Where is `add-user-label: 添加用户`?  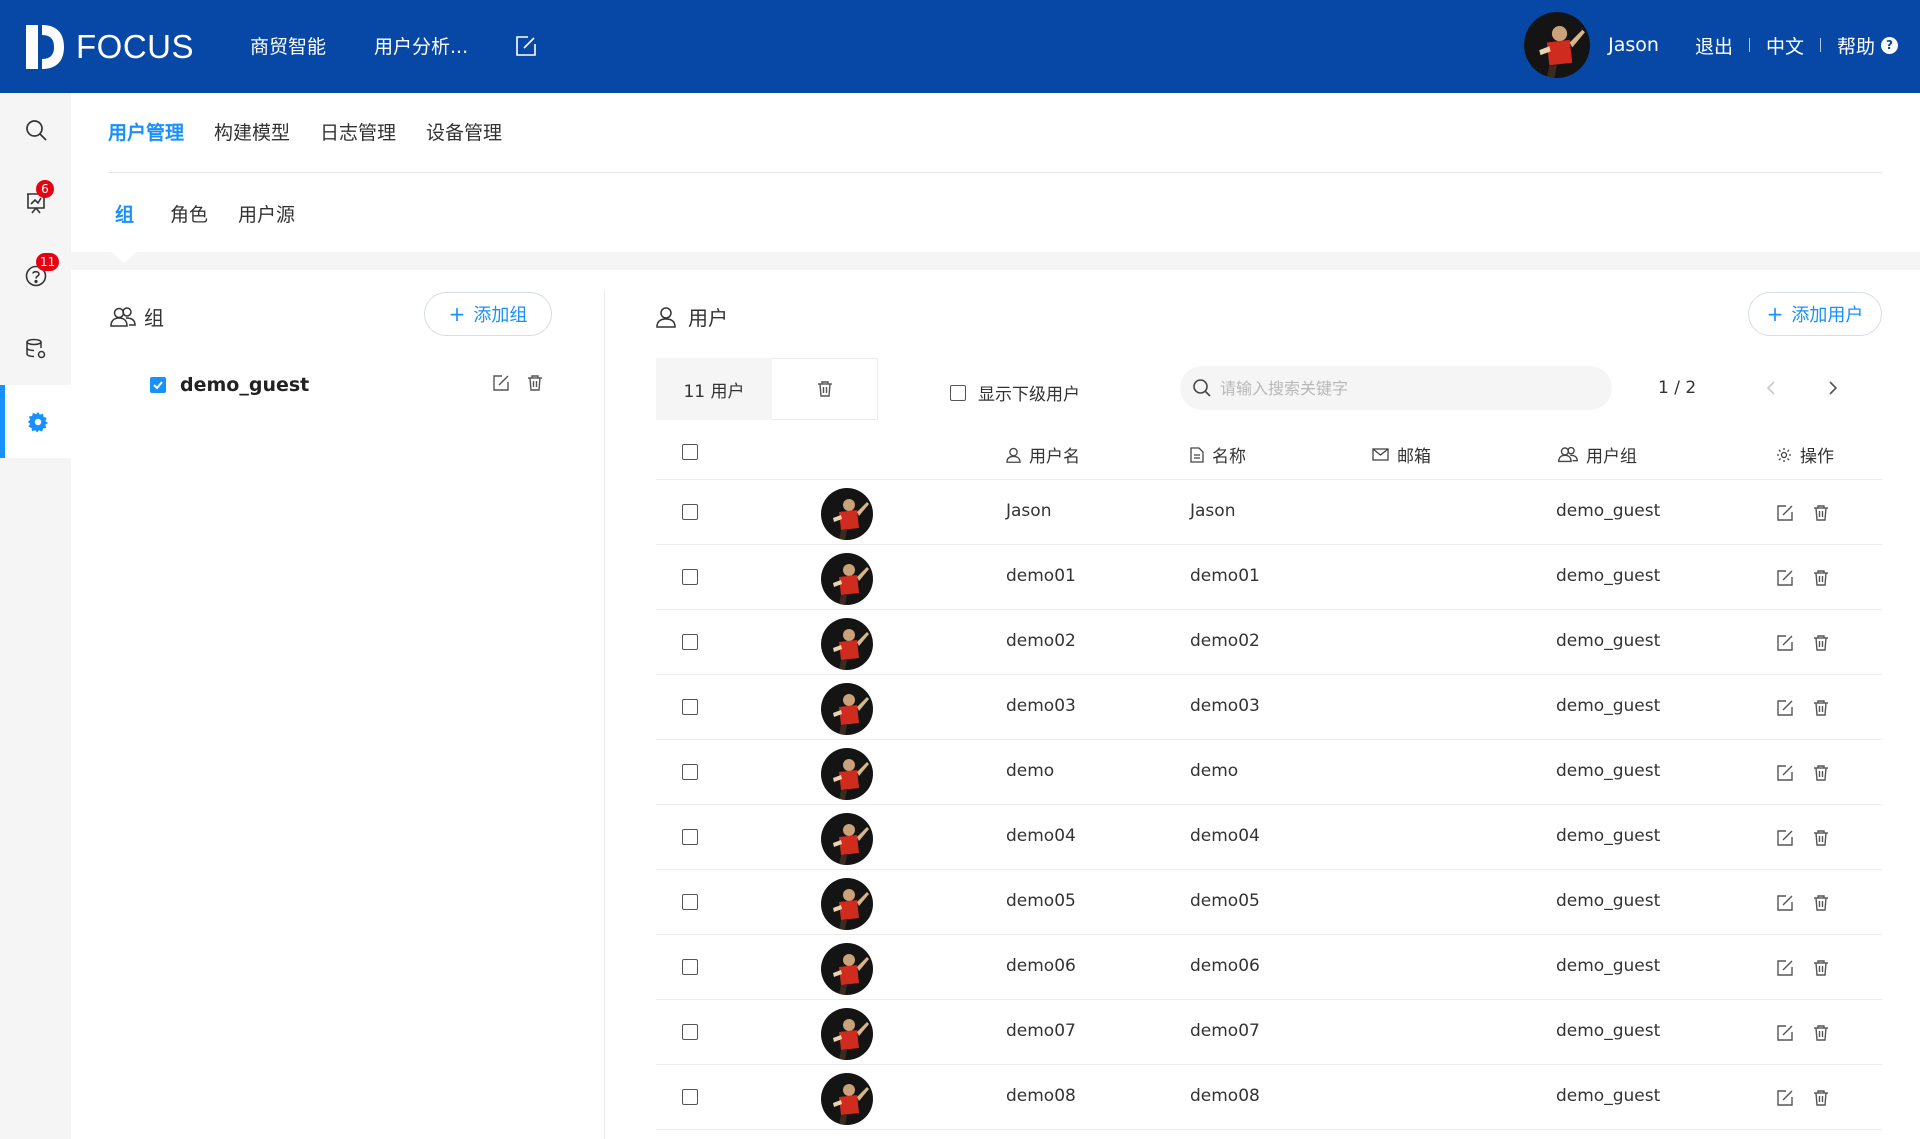 add-user-label: 添加用户 is located at coordinates (1827, 315).